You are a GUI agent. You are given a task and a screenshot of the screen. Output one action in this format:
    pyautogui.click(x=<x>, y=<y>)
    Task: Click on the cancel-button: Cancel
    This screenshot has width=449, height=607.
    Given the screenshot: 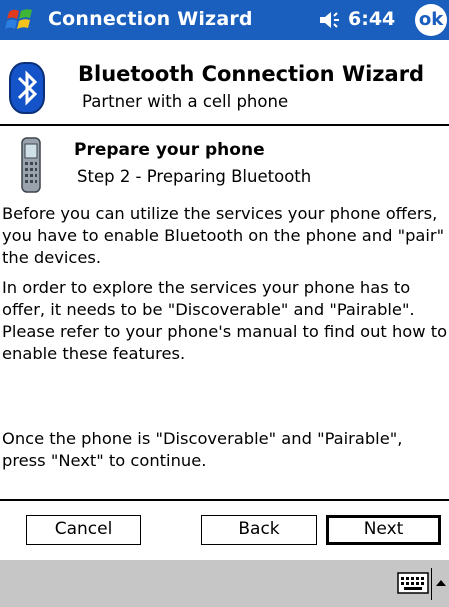 What is the action you would take?
    pyautogui.click(x=83, y=530)
    